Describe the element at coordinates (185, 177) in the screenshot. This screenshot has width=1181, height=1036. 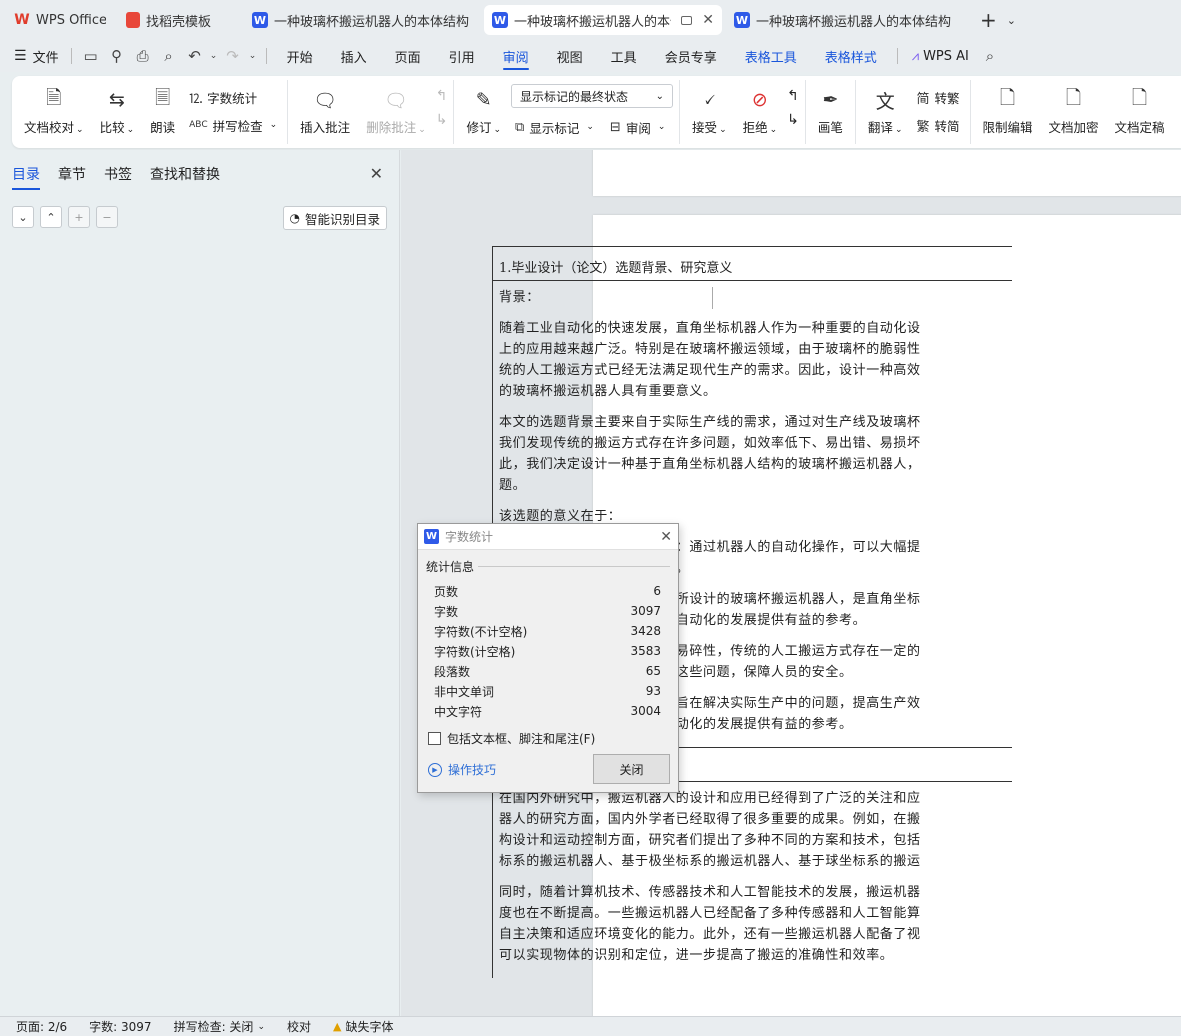
I see `tab-find-replace: 查找和替换` at that location.